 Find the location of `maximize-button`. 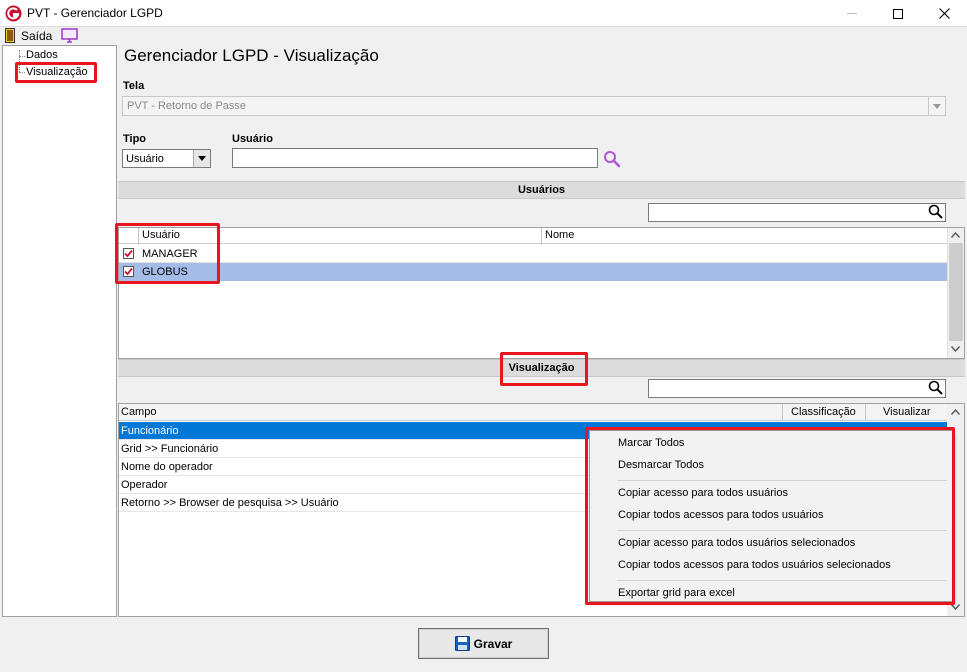

maximize-button is located at coordinates (898, 13).